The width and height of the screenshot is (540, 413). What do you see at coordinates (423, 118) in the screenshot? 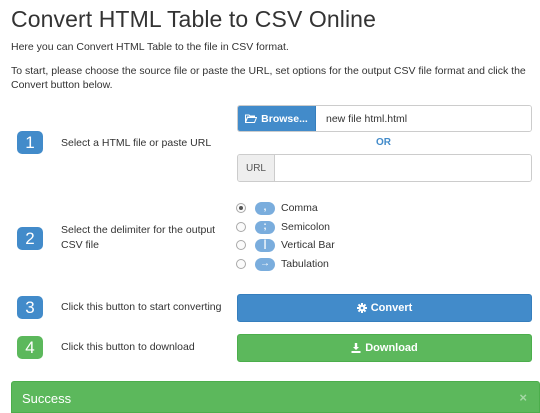
I see `selected-file-name: new file html.html` at bounding box center [423, 118].